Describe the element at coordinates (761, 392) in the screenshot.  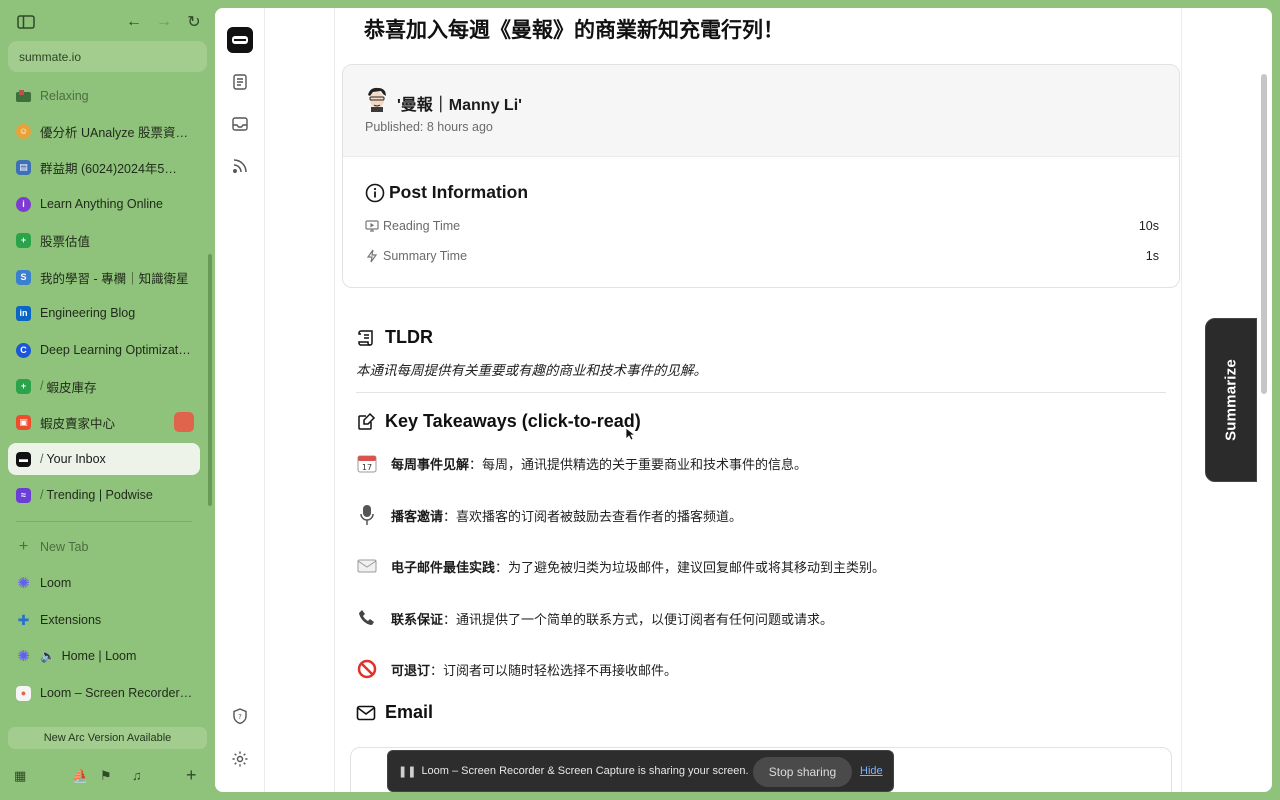
I see `section-divider` at that location.